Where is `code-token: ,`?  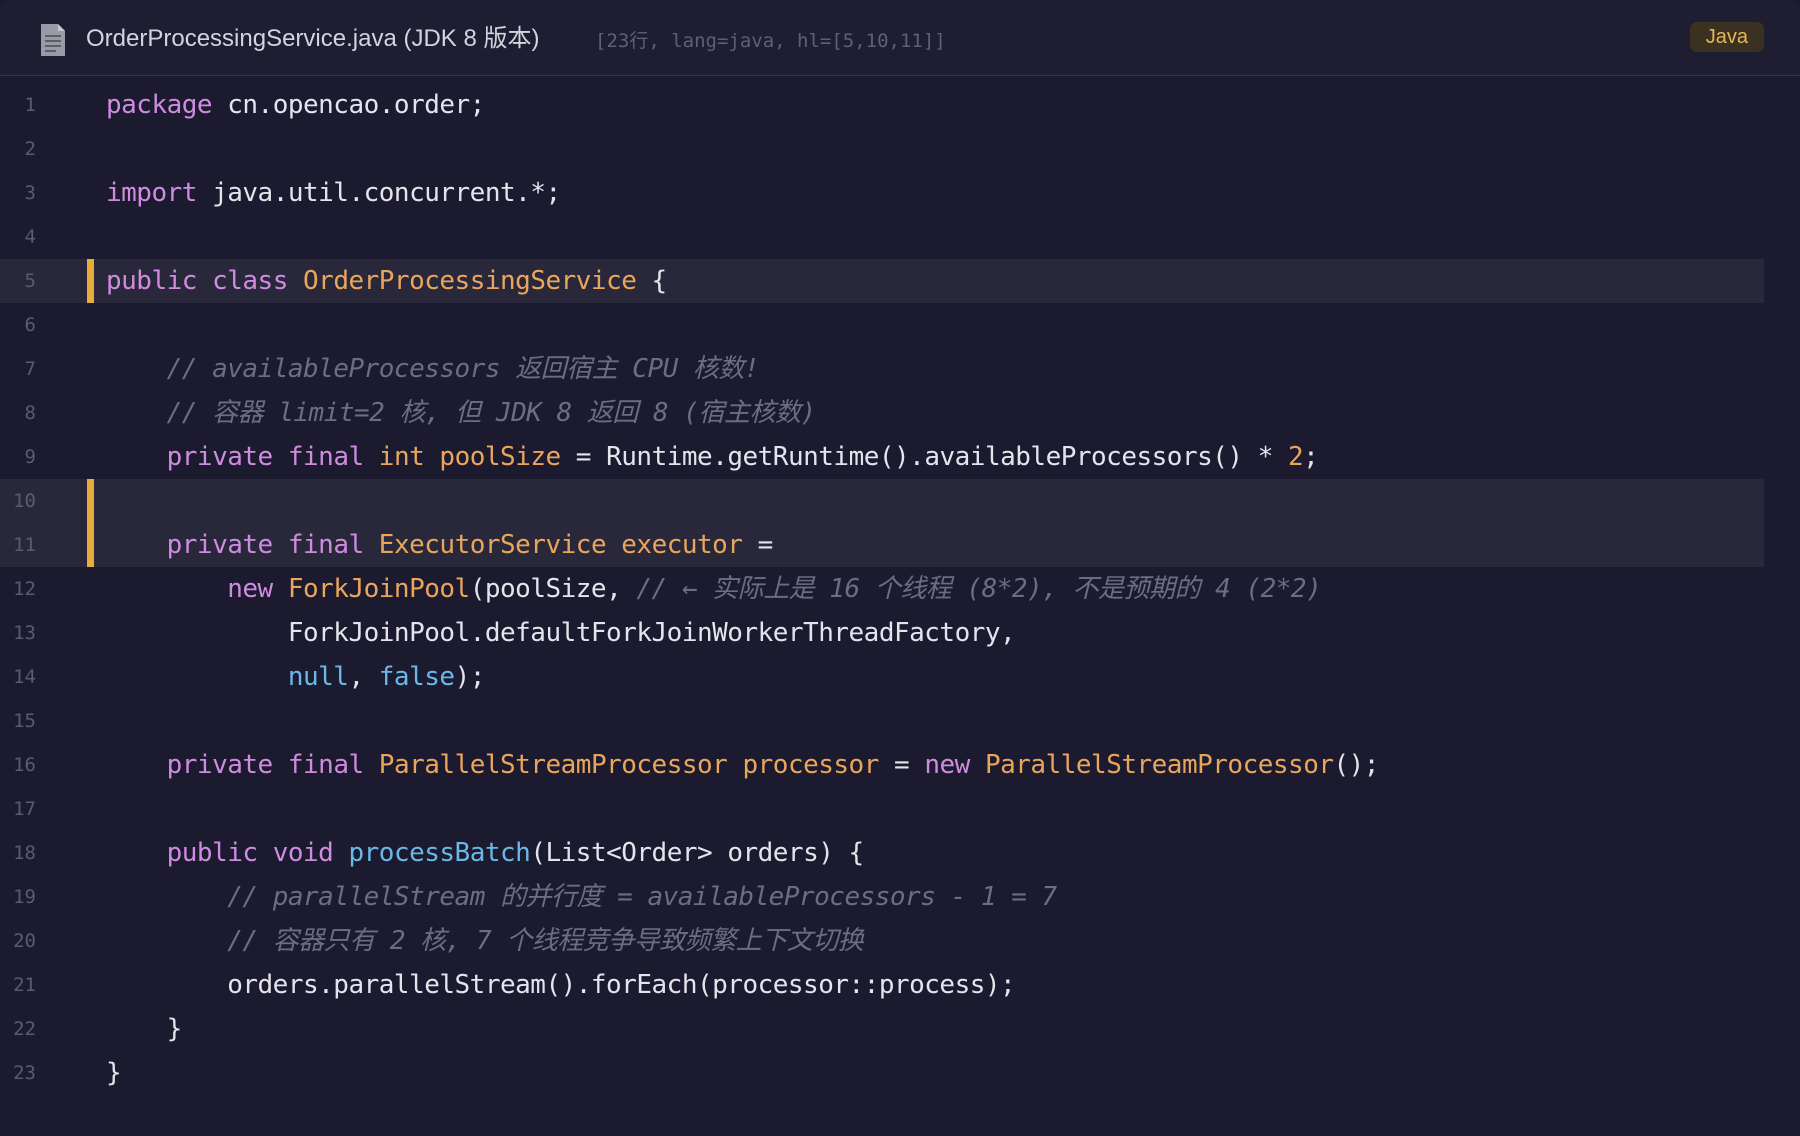 code-token: , is located at coordinates (363, 677).